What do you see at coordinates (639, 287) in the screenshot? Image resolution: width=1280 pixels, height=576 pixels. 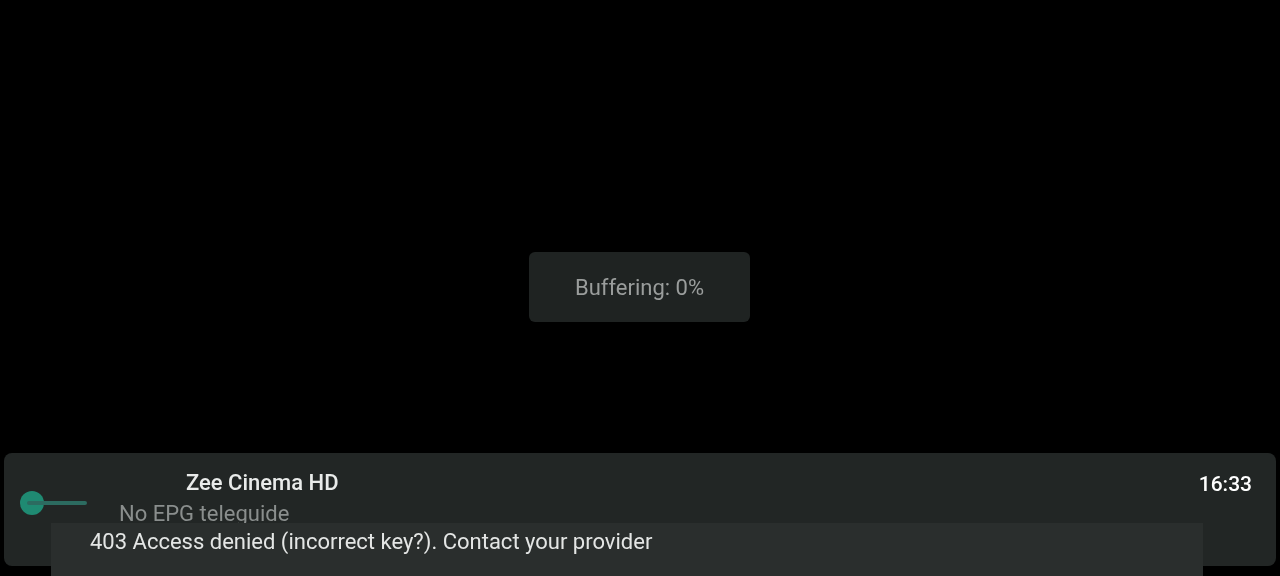 I see `buffering-text: Buffering: 0%` at bounding box center [639, 287].